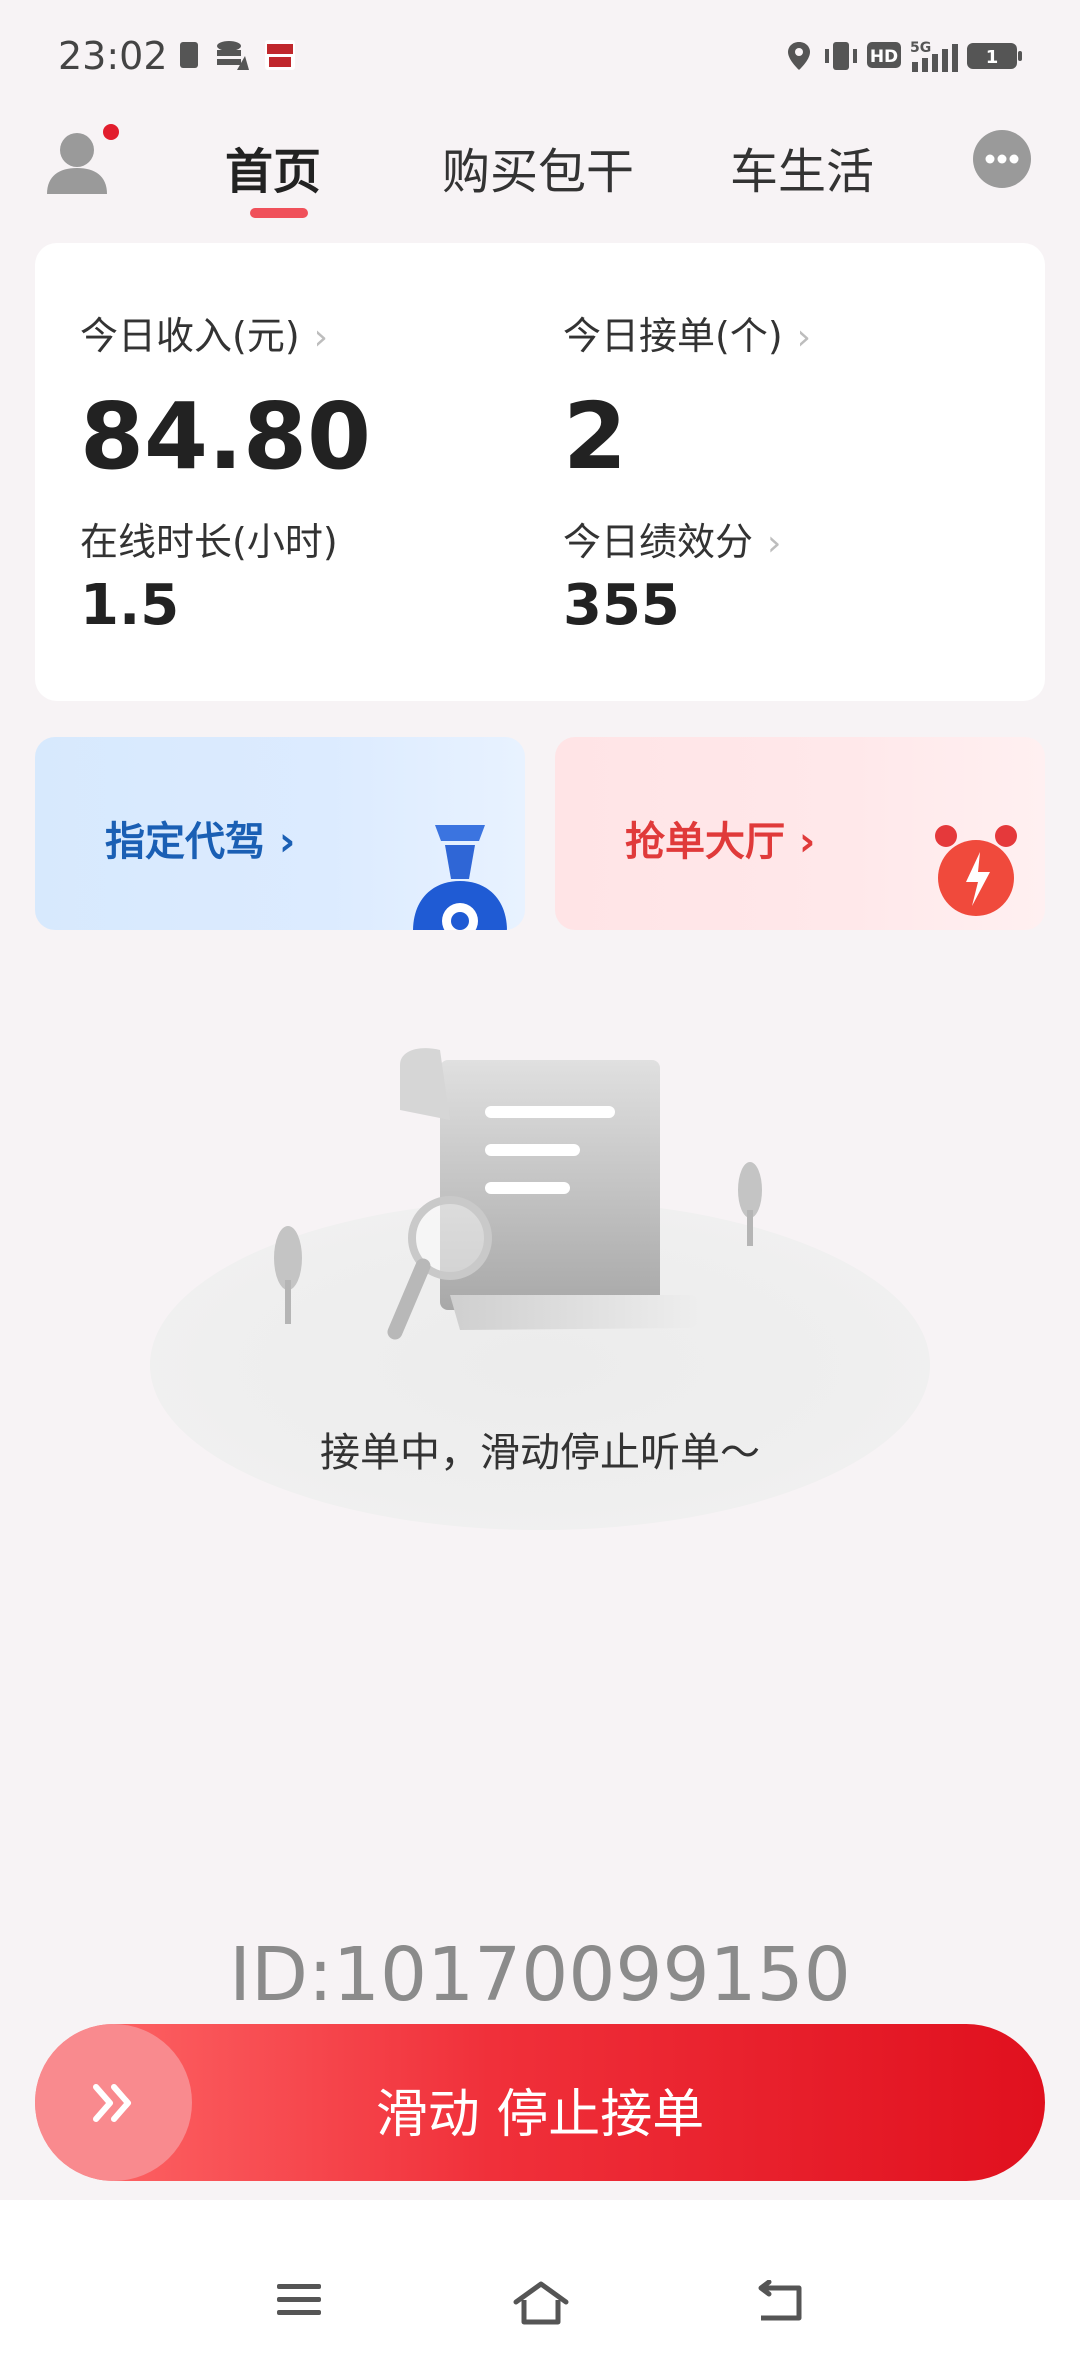 The width and height of the screenshot is (1080, 2376). I want to click on message-button, so click(1002, 159).